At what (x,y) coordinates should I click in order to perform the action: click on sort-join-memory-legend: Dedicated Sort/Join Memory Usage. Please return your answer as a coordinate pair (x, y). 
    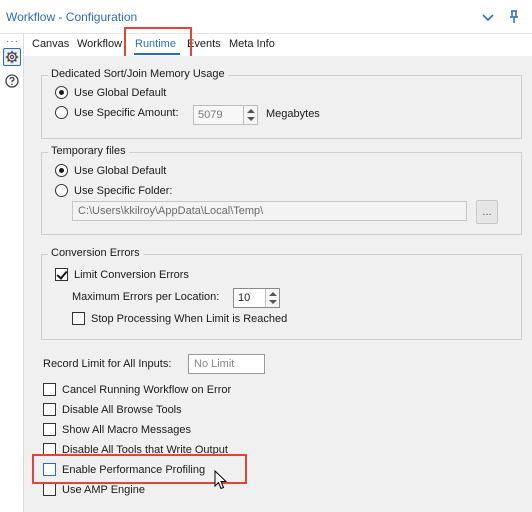
    Looking at the image, I should click on (138, 74).